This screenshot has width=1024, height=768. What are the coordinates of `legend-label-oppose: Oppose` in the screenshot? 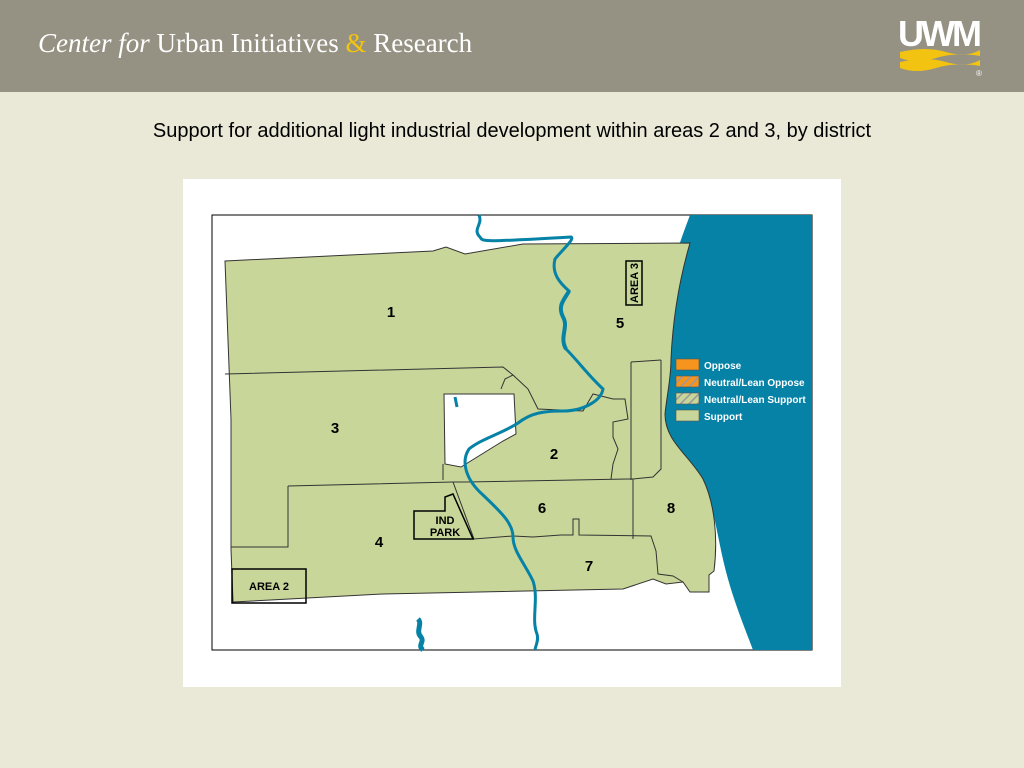 It's located at (723, 366).